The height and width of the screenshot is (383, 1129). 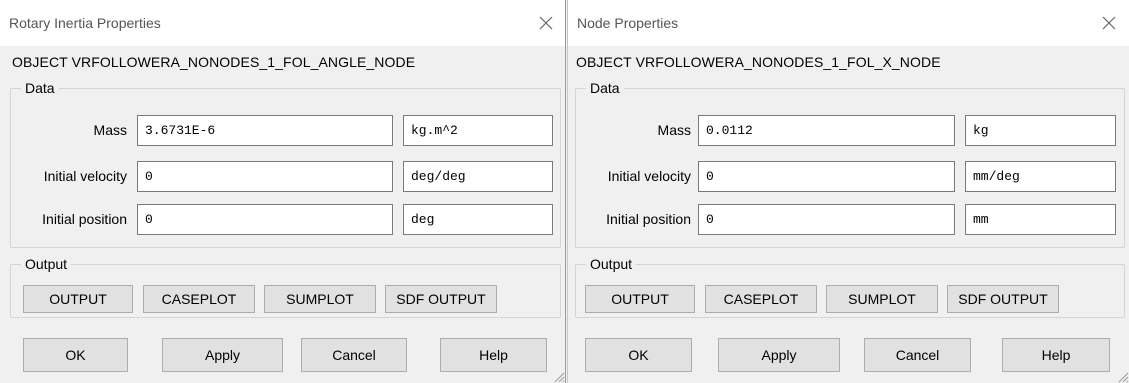 What do you see at coordinates (265, 130) in the screenshot?
I see `mass-input: 3.6731E-6` at bounding box center [265, 130].